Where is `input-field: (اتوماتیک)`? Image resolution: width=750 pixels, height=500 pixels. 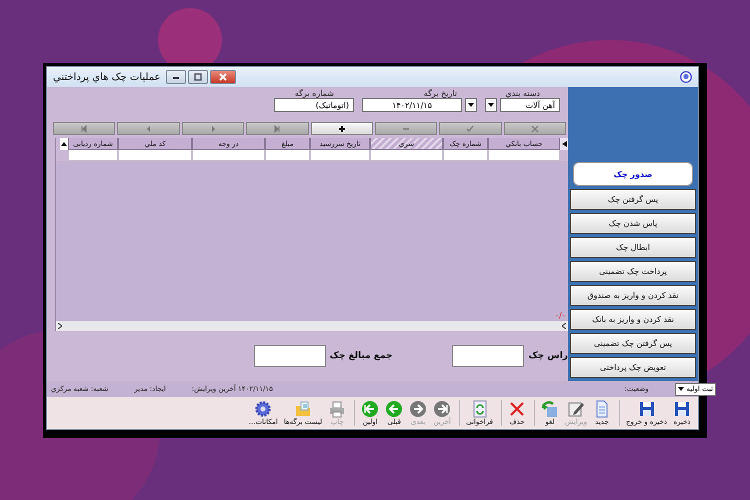 input-field: (اتوماتیک) is located at coordinates (314, 105).